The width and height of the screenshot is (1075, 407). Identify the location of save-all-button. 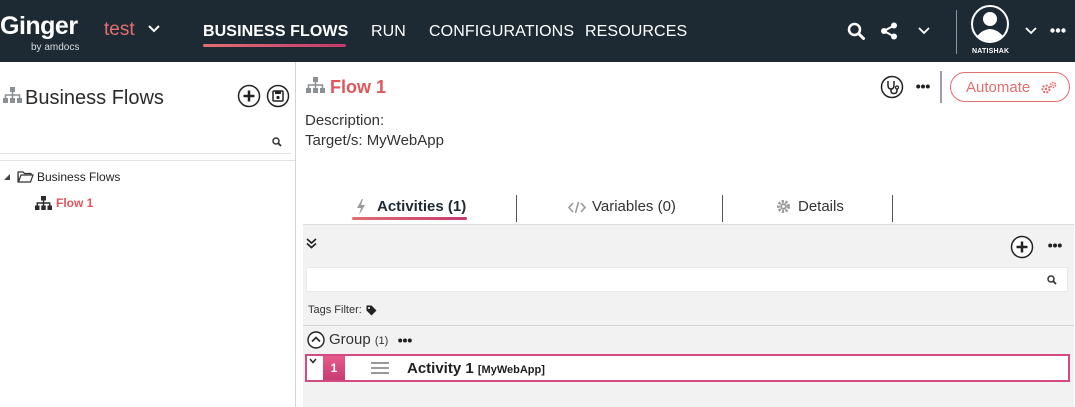
(278, 96).